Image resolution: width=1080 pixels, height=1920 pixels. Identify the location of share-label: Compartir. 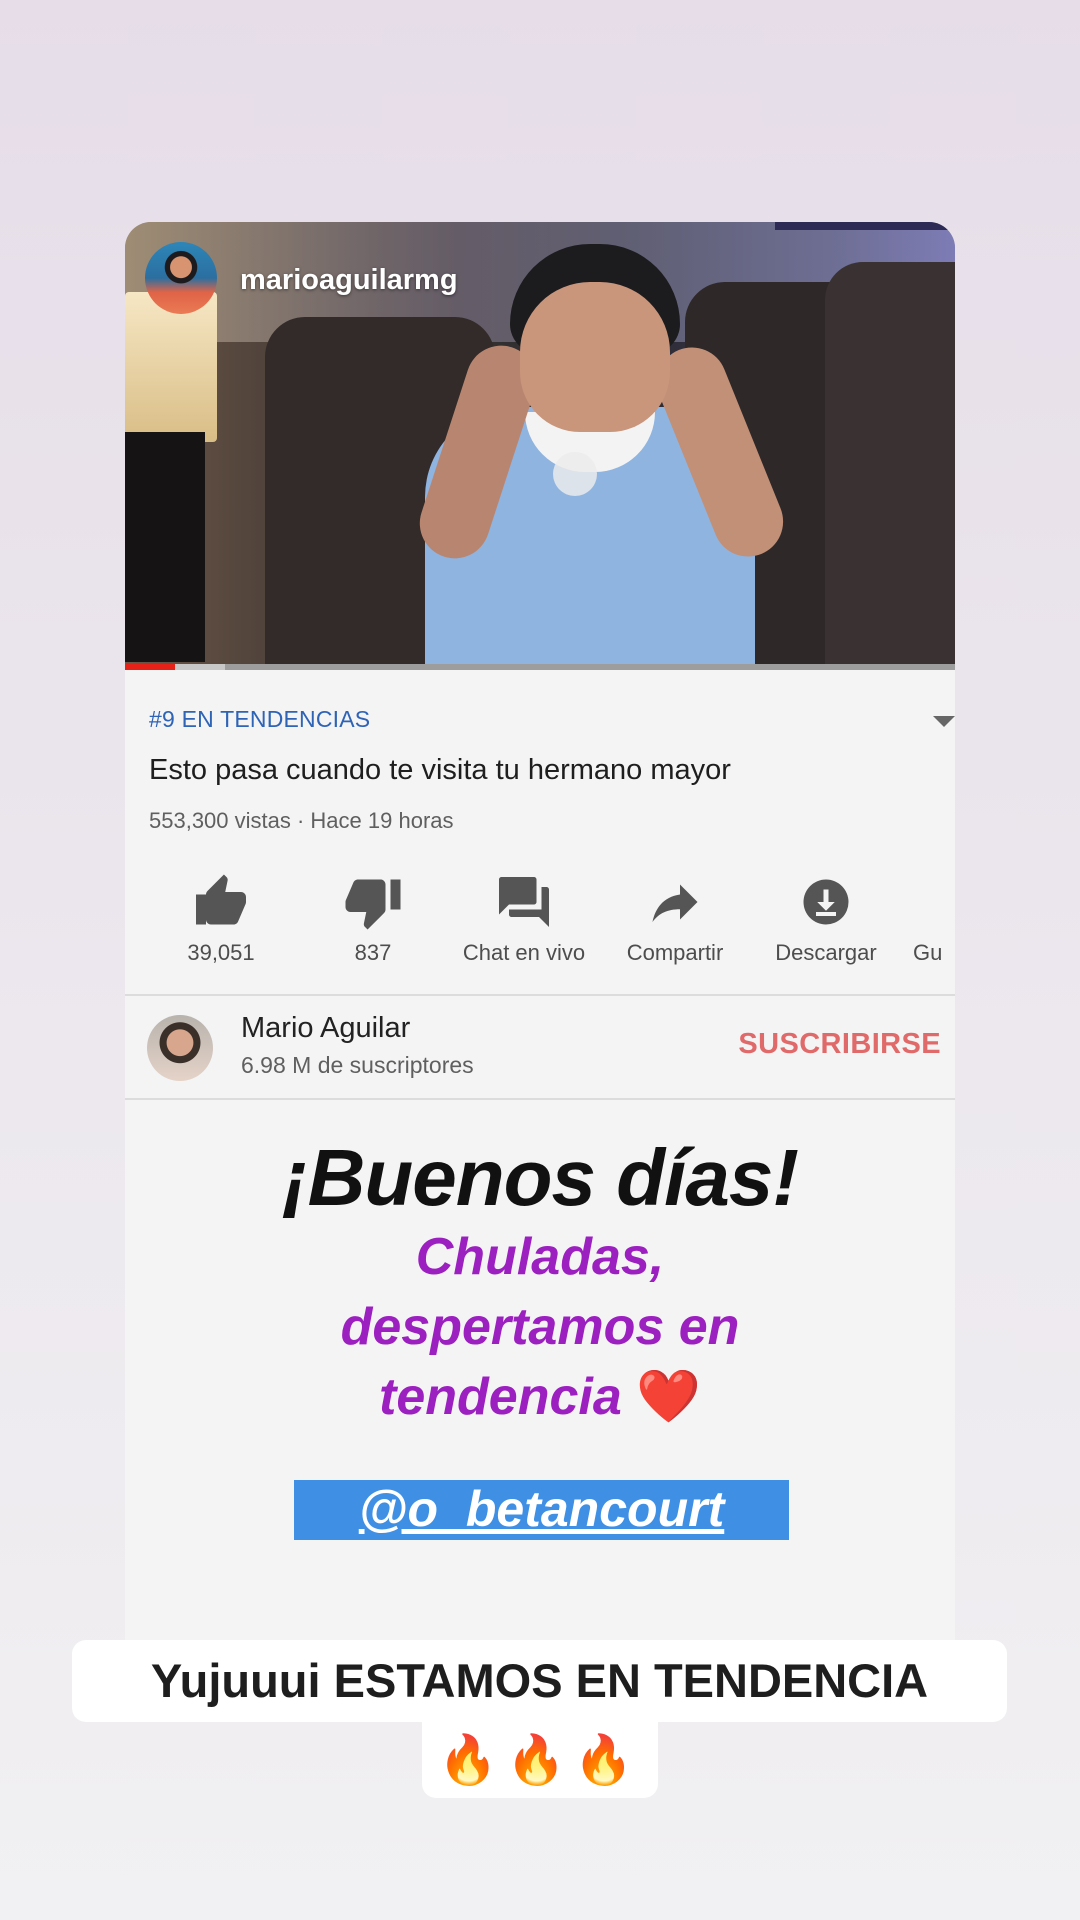
(675, 952).